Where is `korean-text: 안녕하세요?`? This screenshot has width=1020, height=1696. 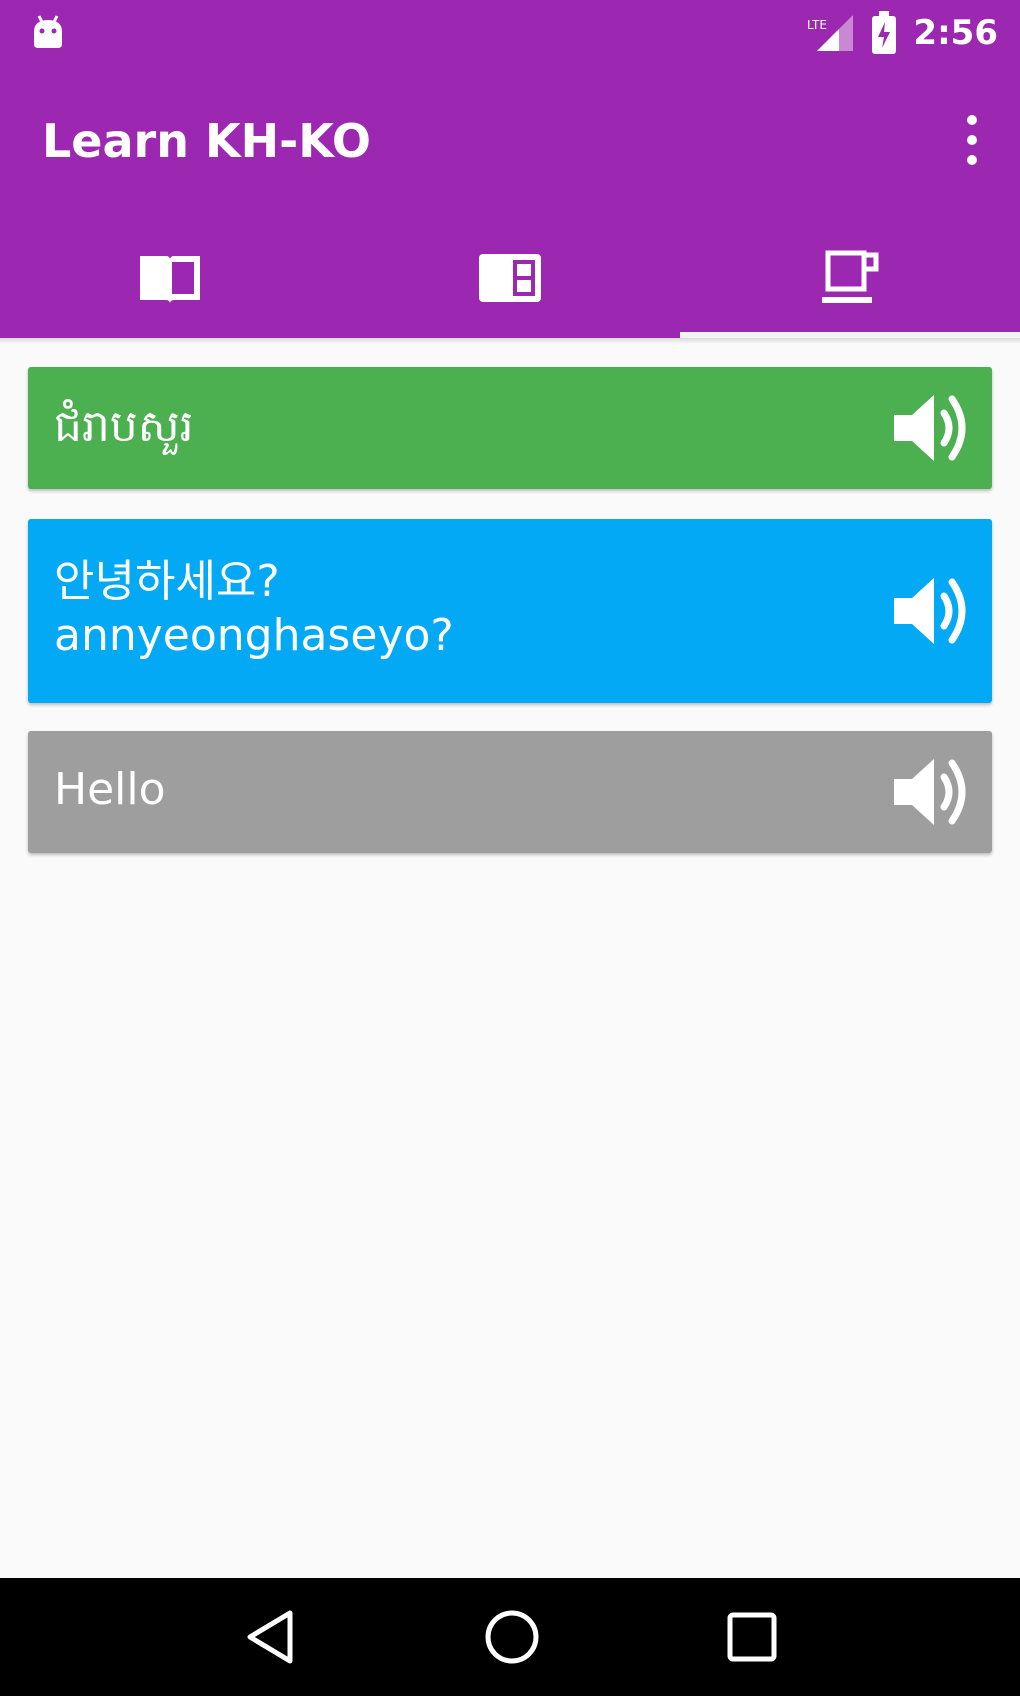
korean-text: 안녕하세요? is located at coordinates (167, 581).